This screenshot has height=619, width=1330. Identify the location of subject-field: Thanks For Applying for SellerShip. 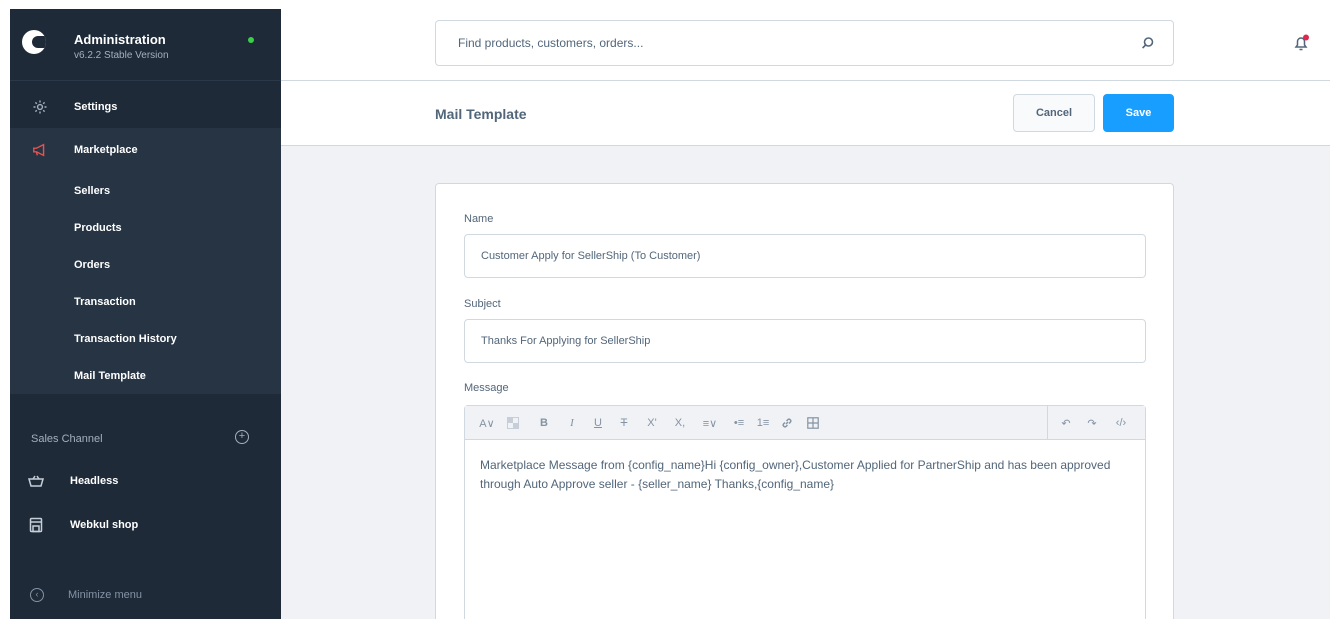
(805, 341).